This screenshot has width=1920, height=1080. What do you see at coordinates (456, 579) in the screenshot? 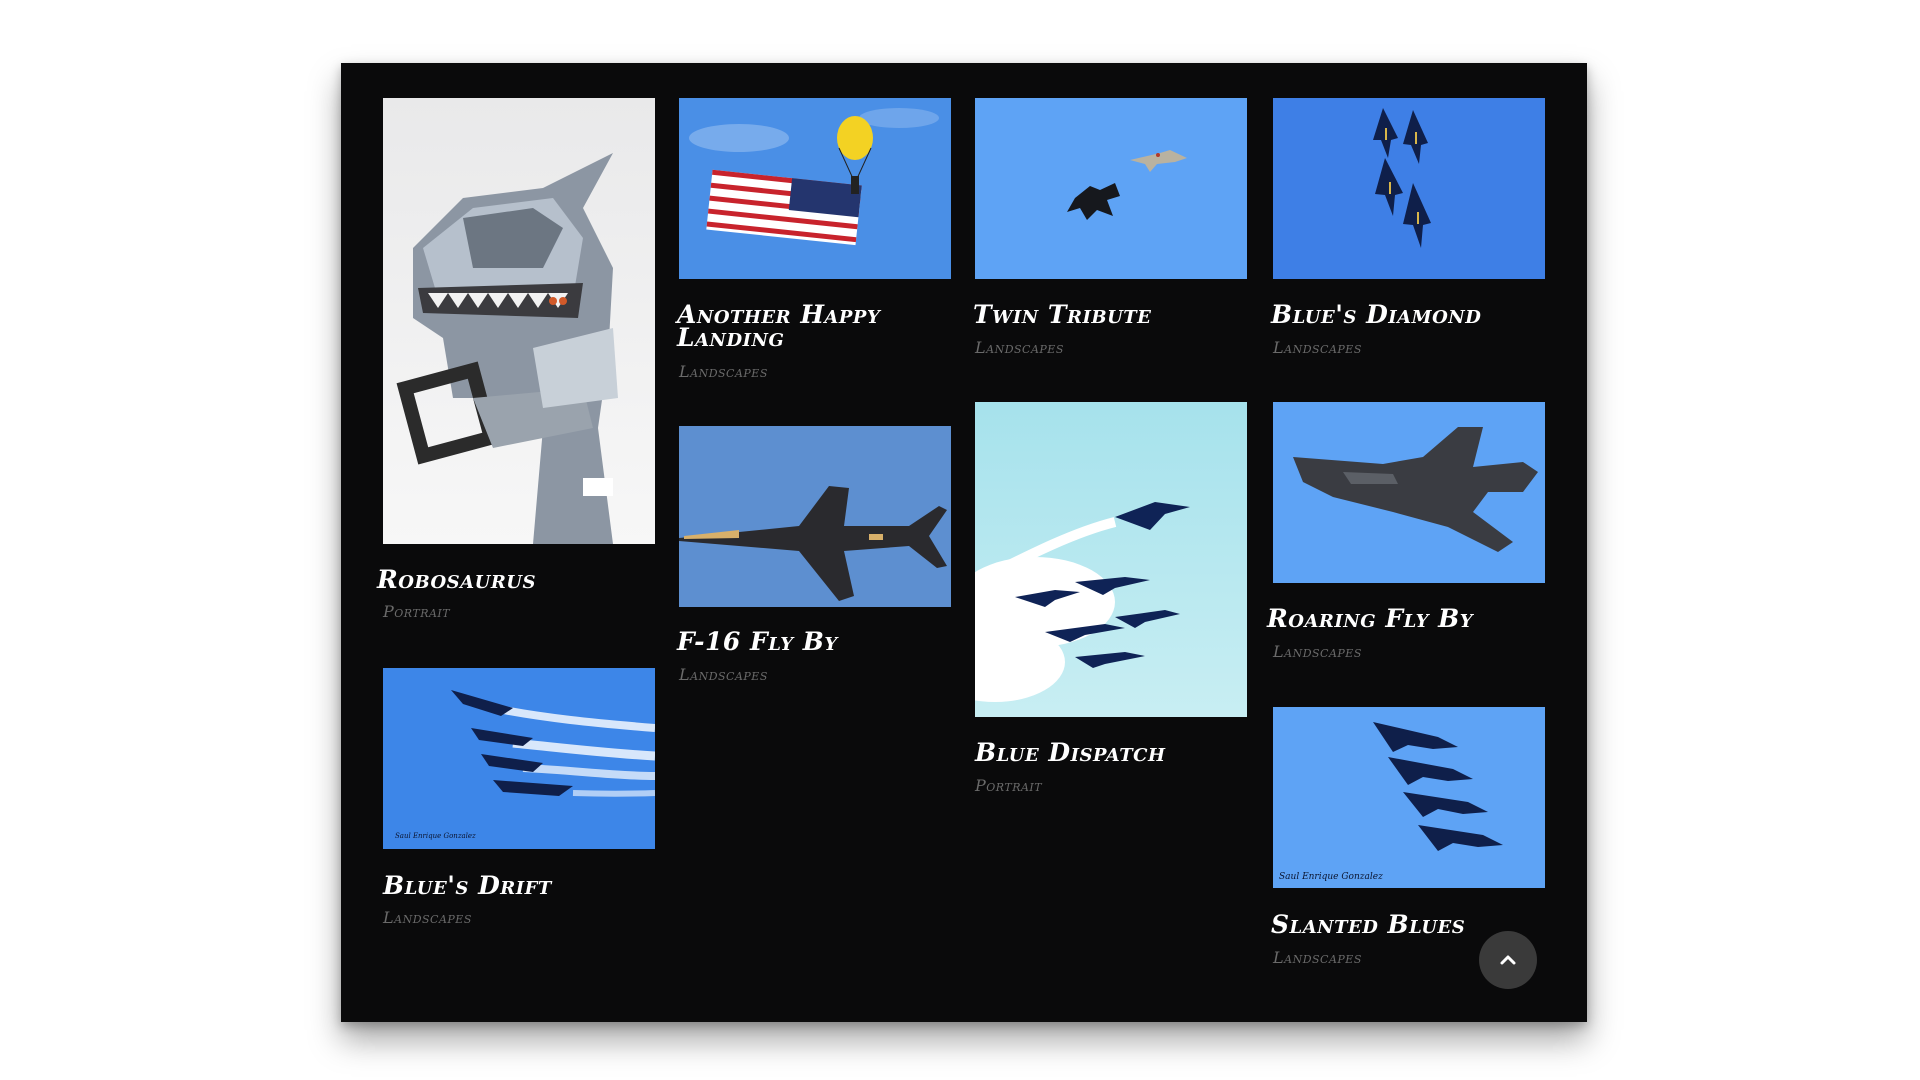
I see `item-title: Robosaurus` at bounding box center [456, 579].